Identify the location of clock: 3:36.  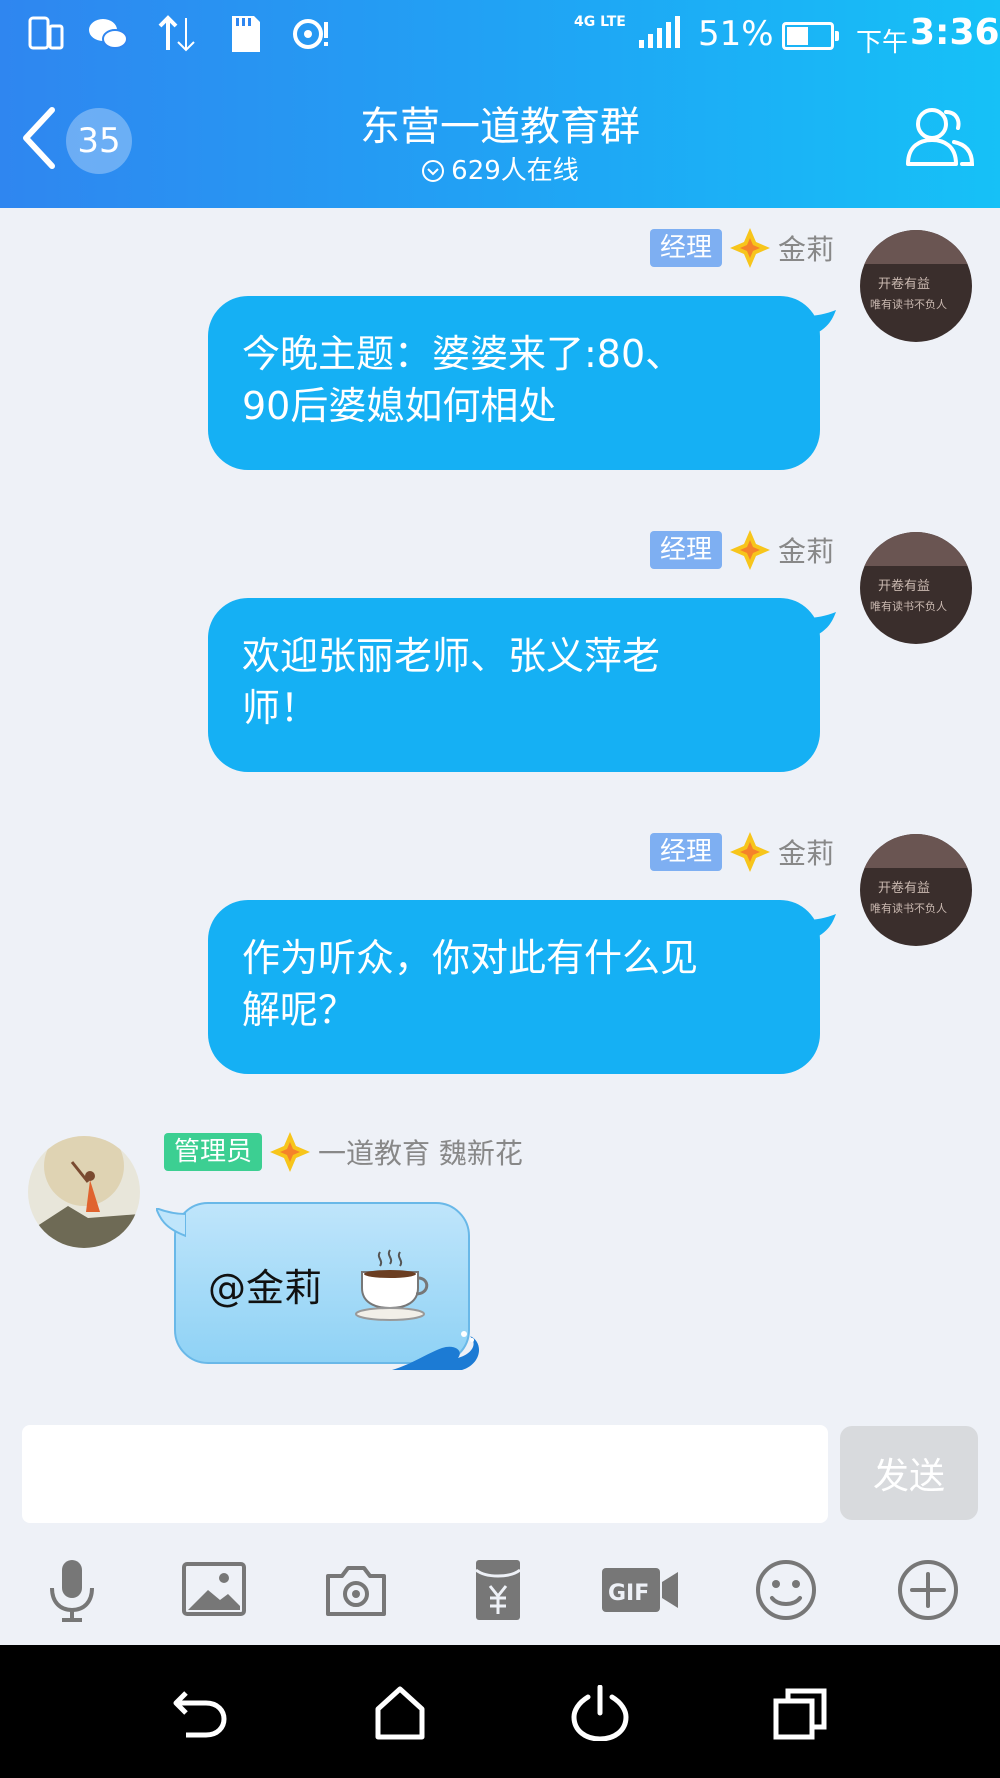
(955, 32).